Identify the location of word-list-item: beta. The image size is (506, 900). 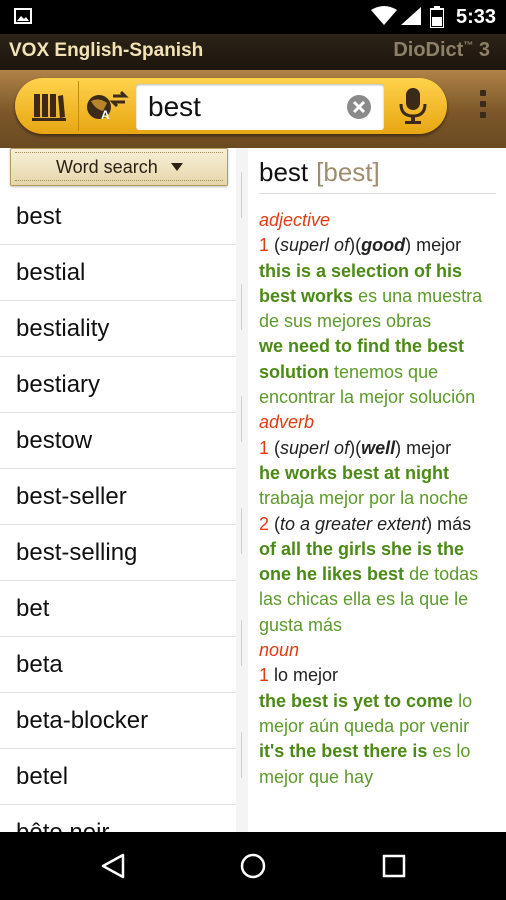
(119, 665).